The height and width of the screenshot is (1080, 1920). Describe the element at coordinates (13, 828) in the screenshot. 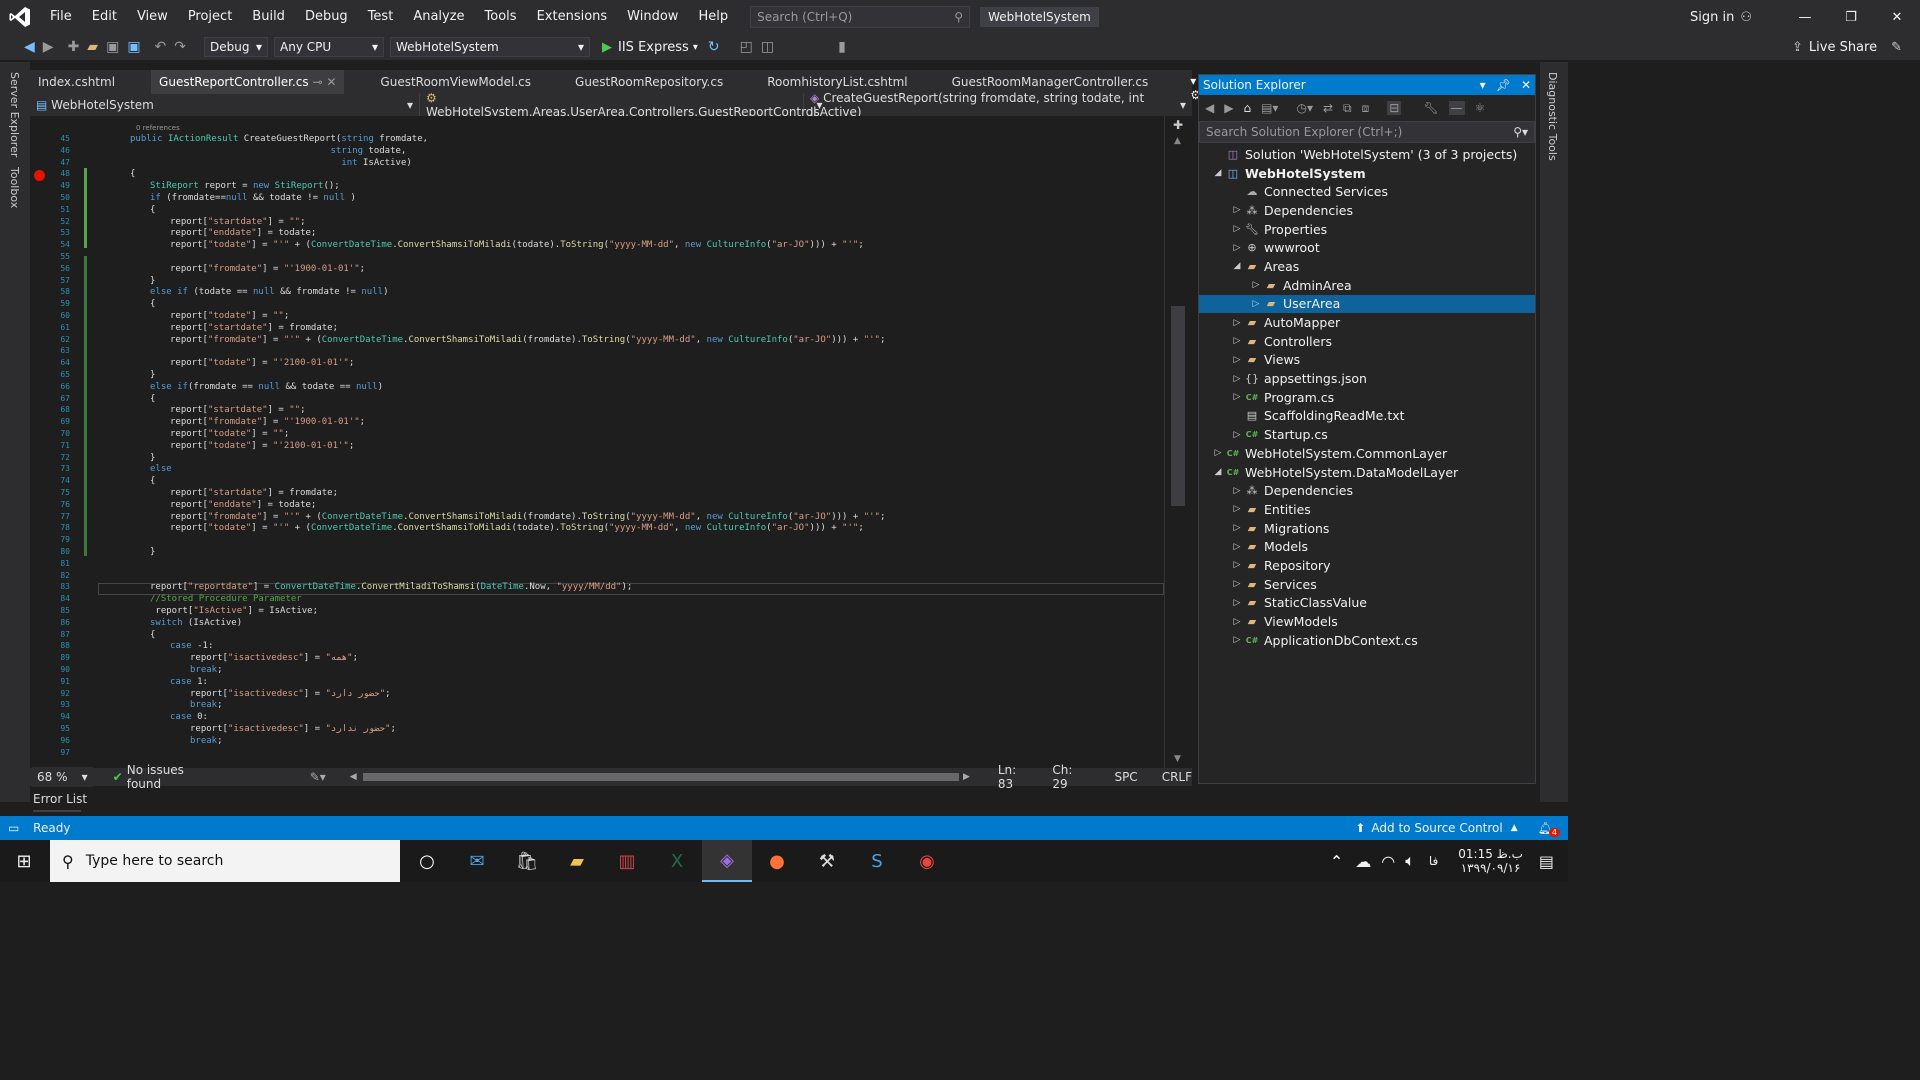

I see `output-window-icon: ▭` at that location.